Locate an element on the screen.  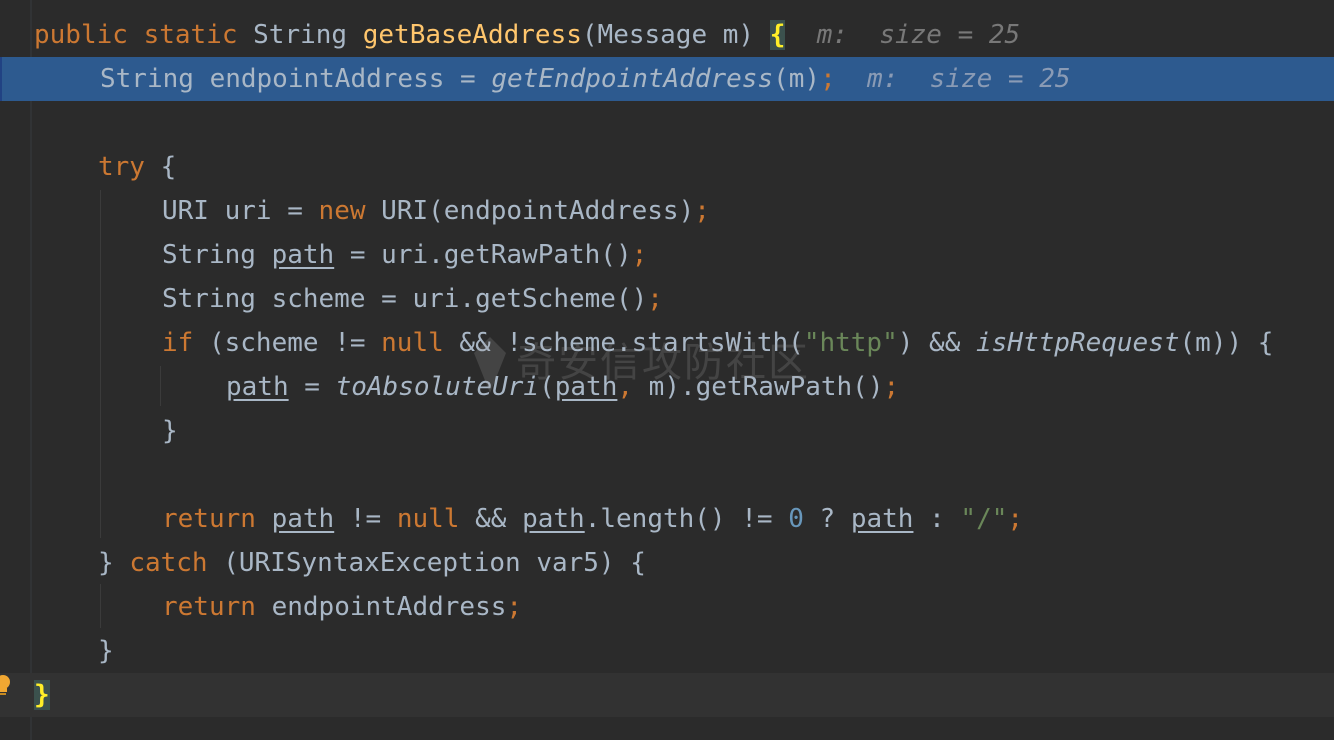
code-text: m).getRawPath() is located at coordinates (758, 387).